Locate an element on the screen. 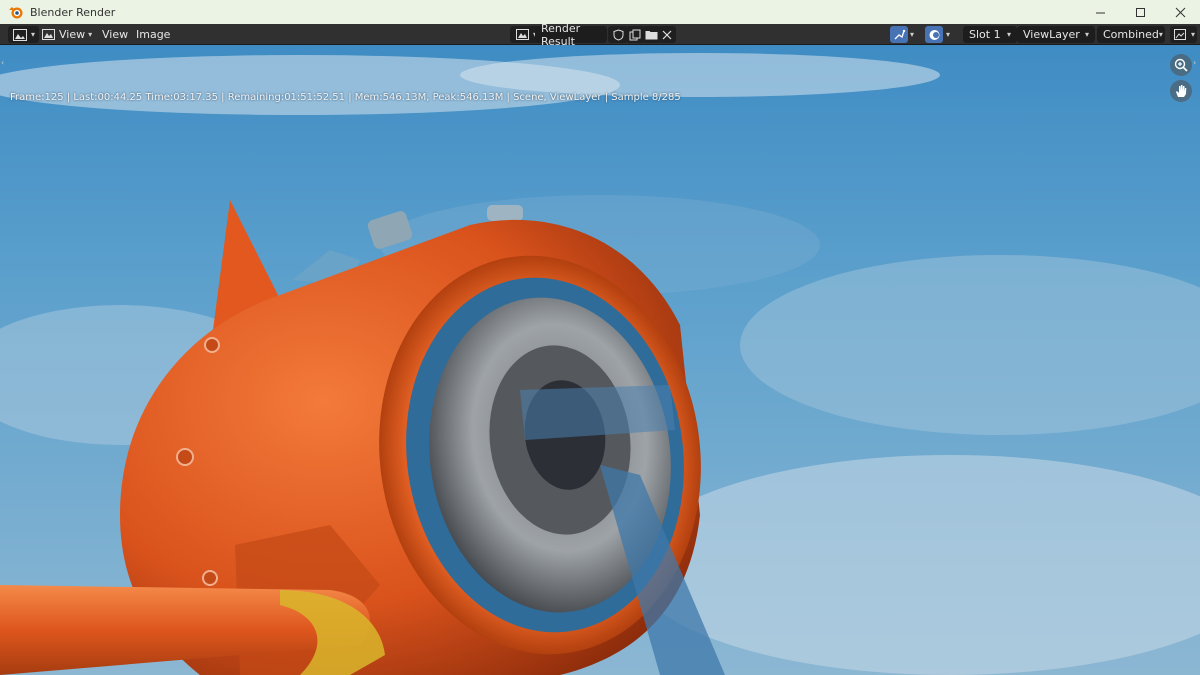  hand-icon is located at coordinates (1181, 91).